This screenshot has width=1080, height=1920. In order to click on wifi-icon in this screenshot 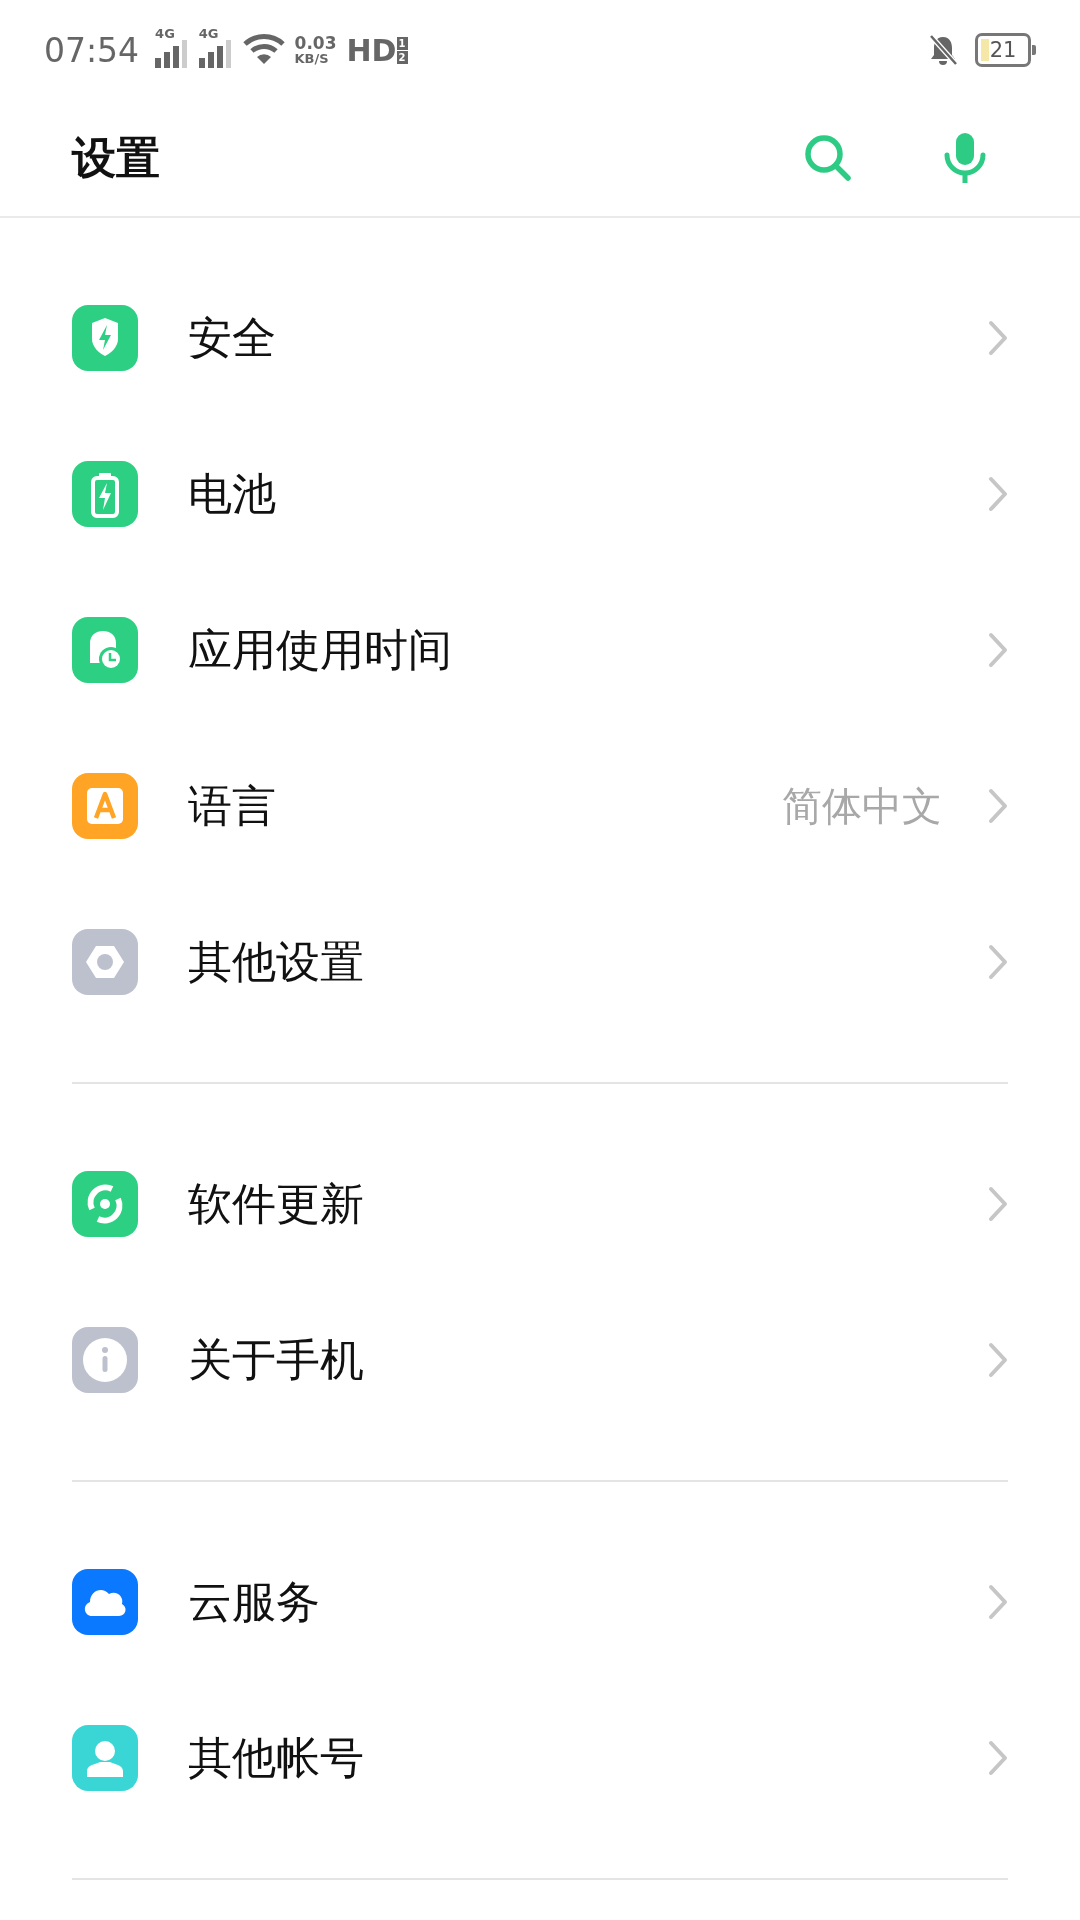, I will do `click(263, 50)`.